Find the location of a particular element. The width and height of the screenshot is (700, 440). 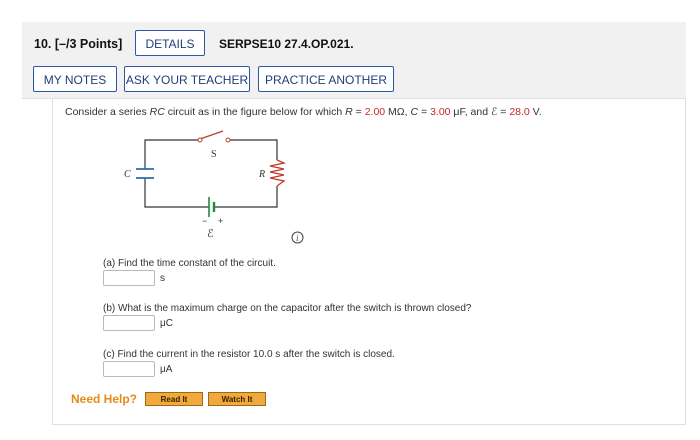

capacitance-equals: = is located at coordinates (424, 112).